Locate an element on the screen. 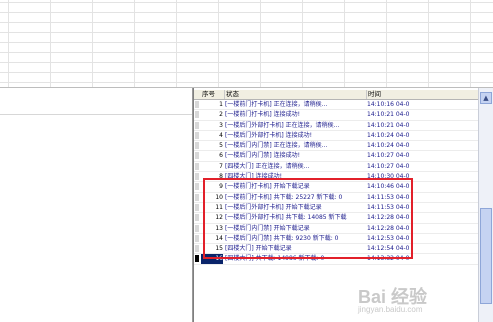 The width and height of the screenshot is (493, 322). grid-header: 序号 状态 时间 is located at coordinates (336, 95).